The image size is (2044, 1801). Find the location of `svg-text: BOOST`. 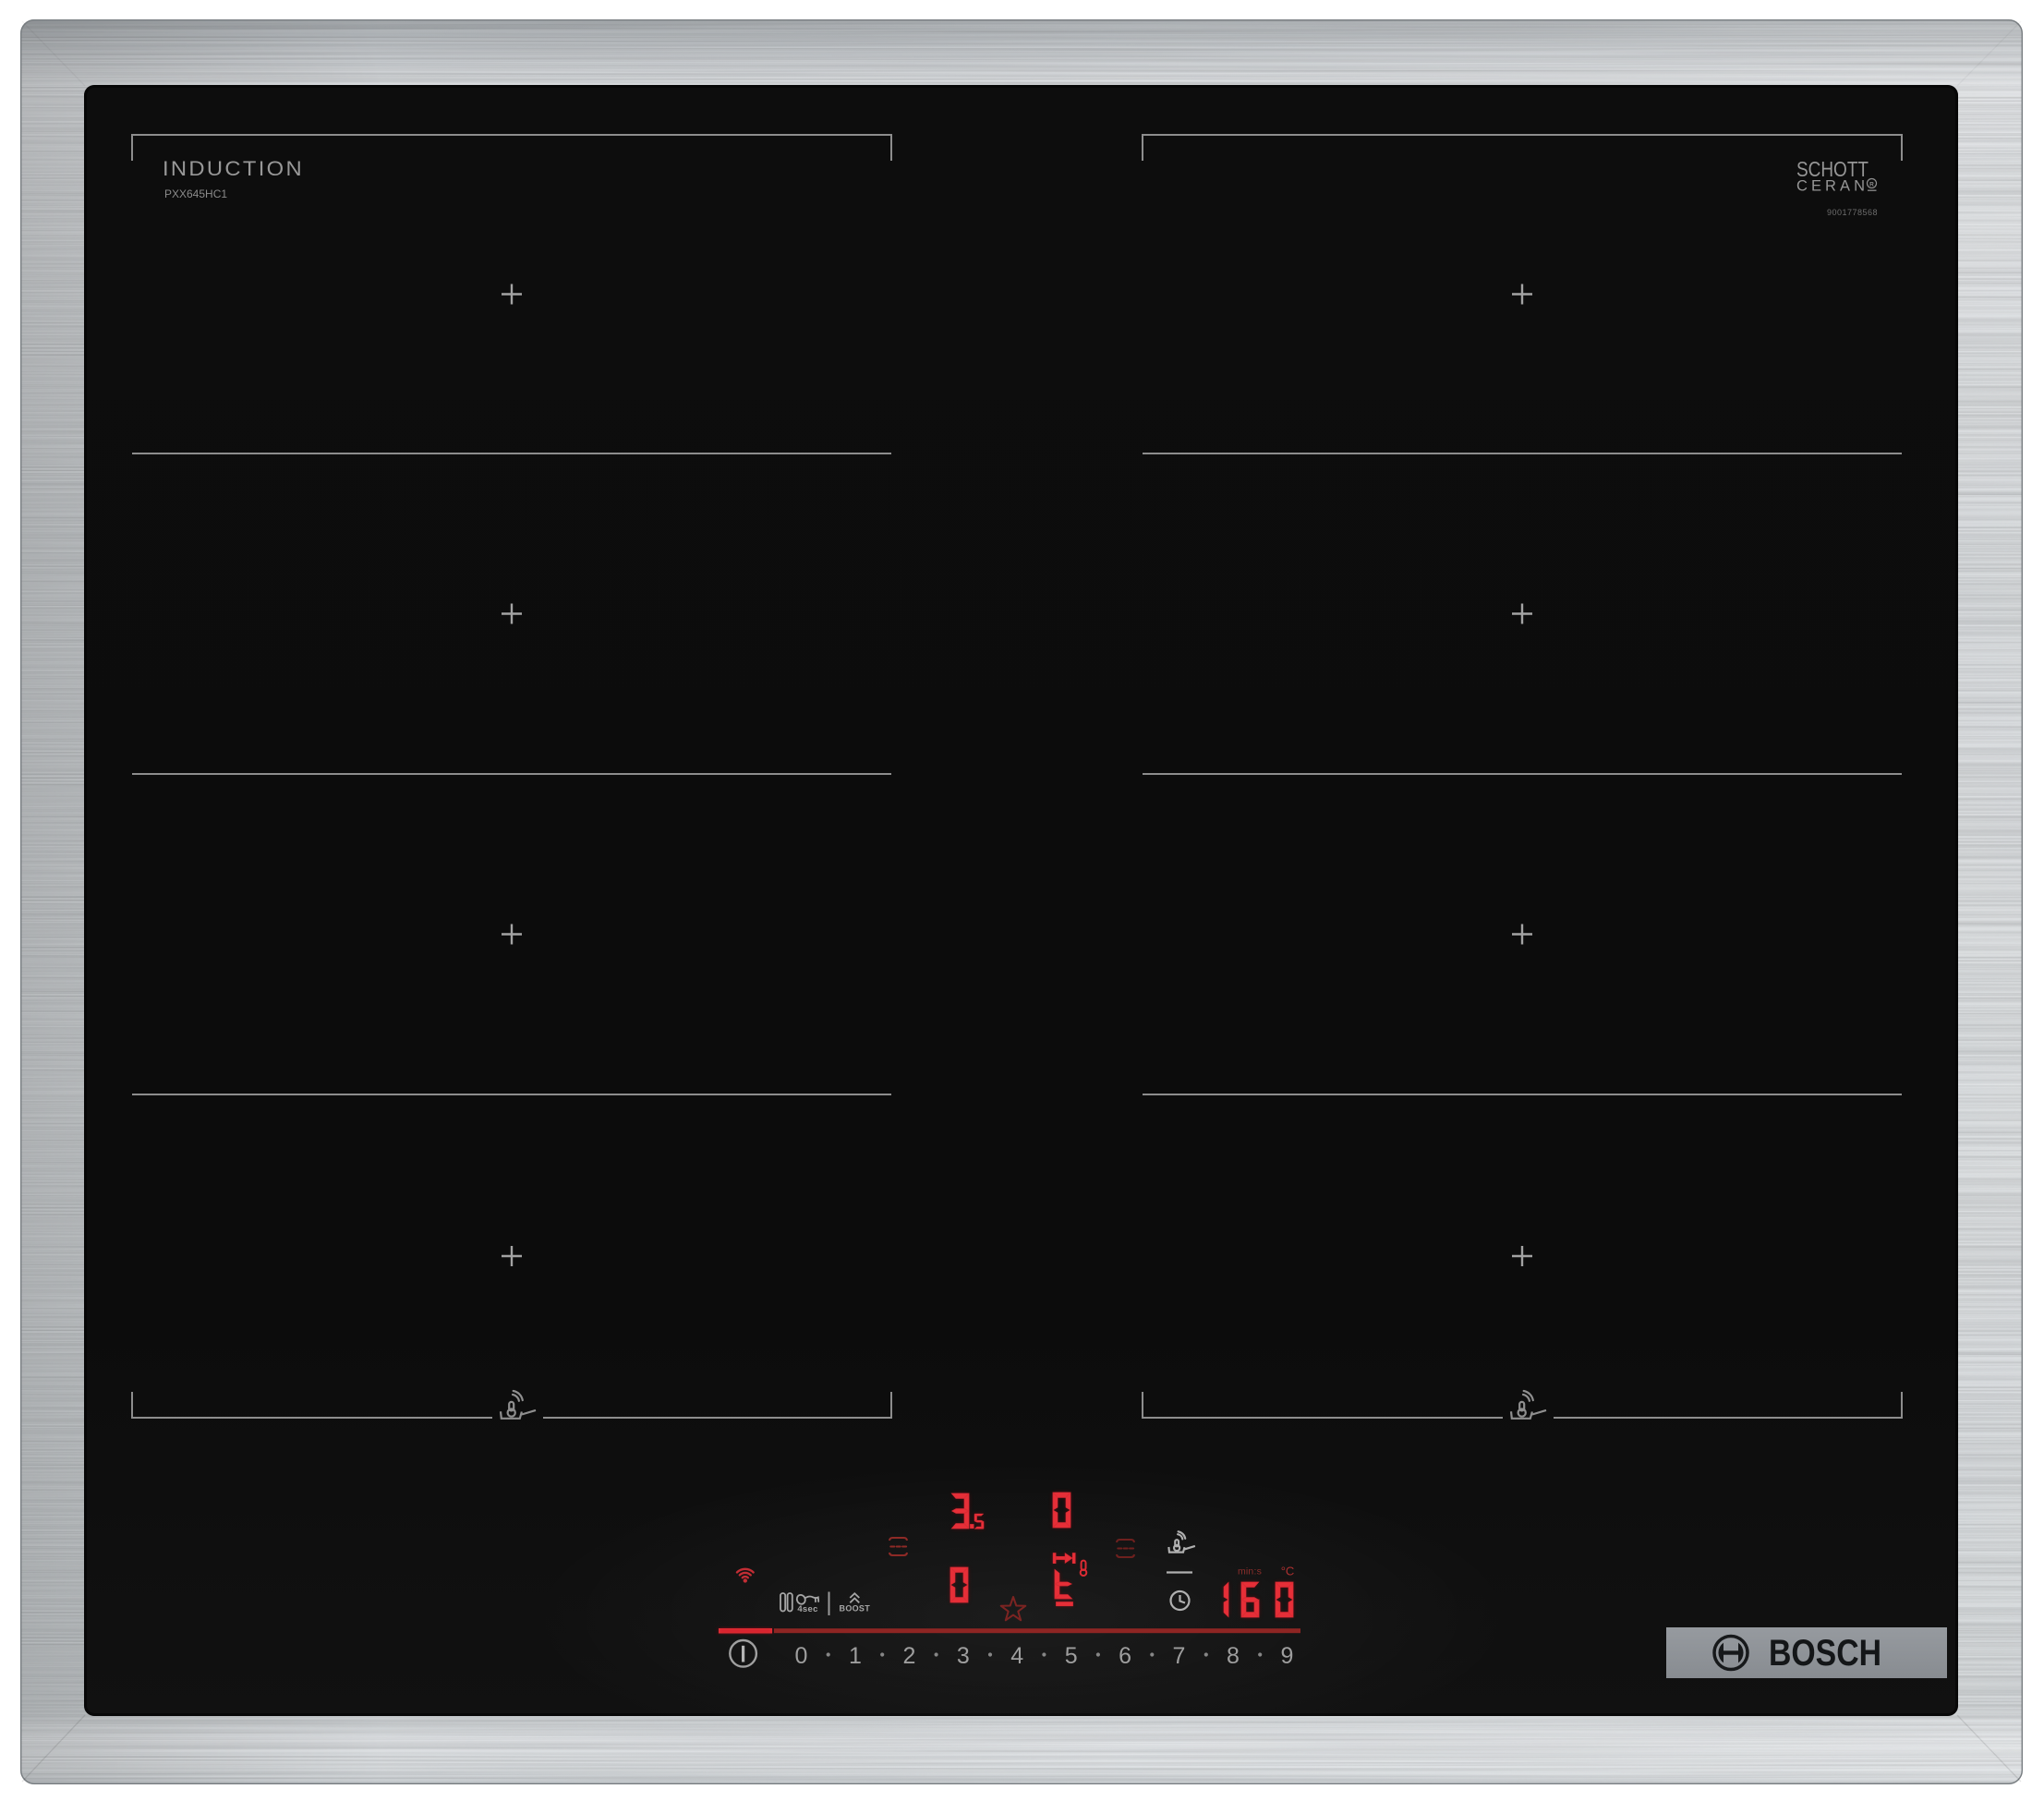

svg-text: BOOST is located at coordinates (856, 1609).